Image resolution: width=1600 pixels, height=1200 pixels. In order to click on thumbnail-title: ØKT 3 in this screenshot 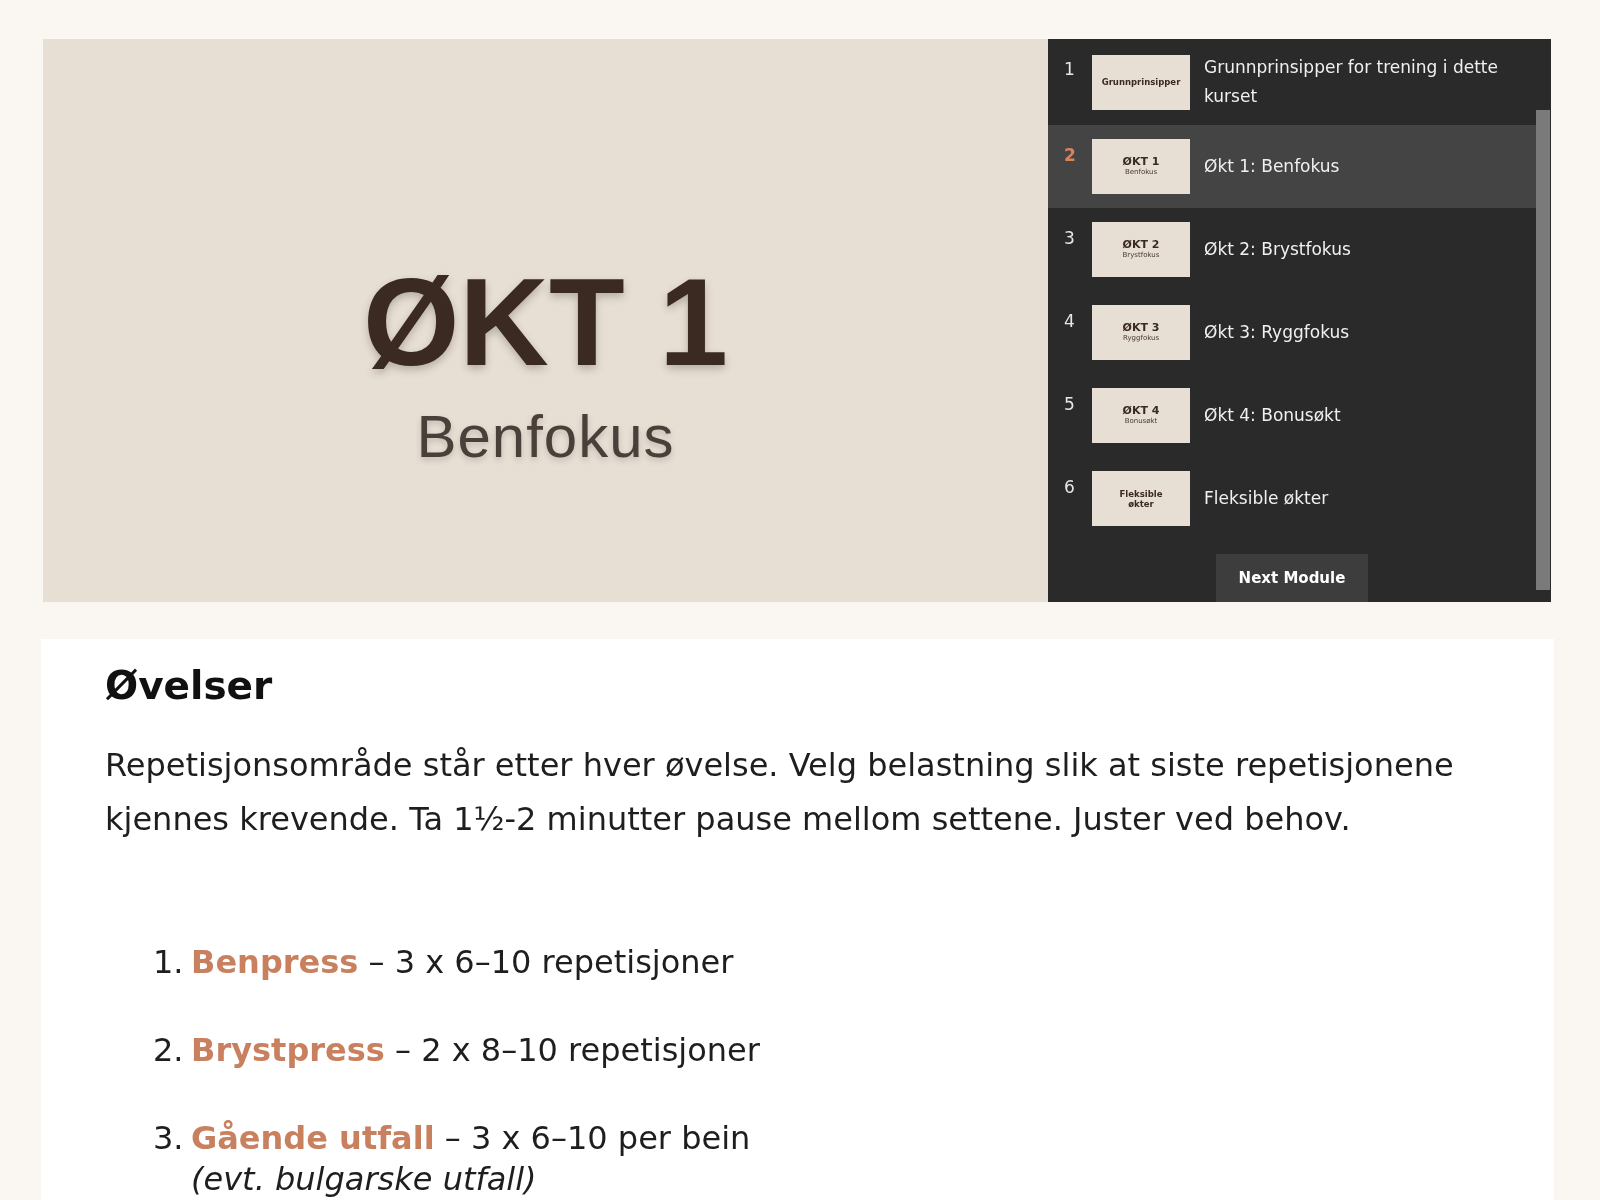, I will do `click(1141, 328)`.